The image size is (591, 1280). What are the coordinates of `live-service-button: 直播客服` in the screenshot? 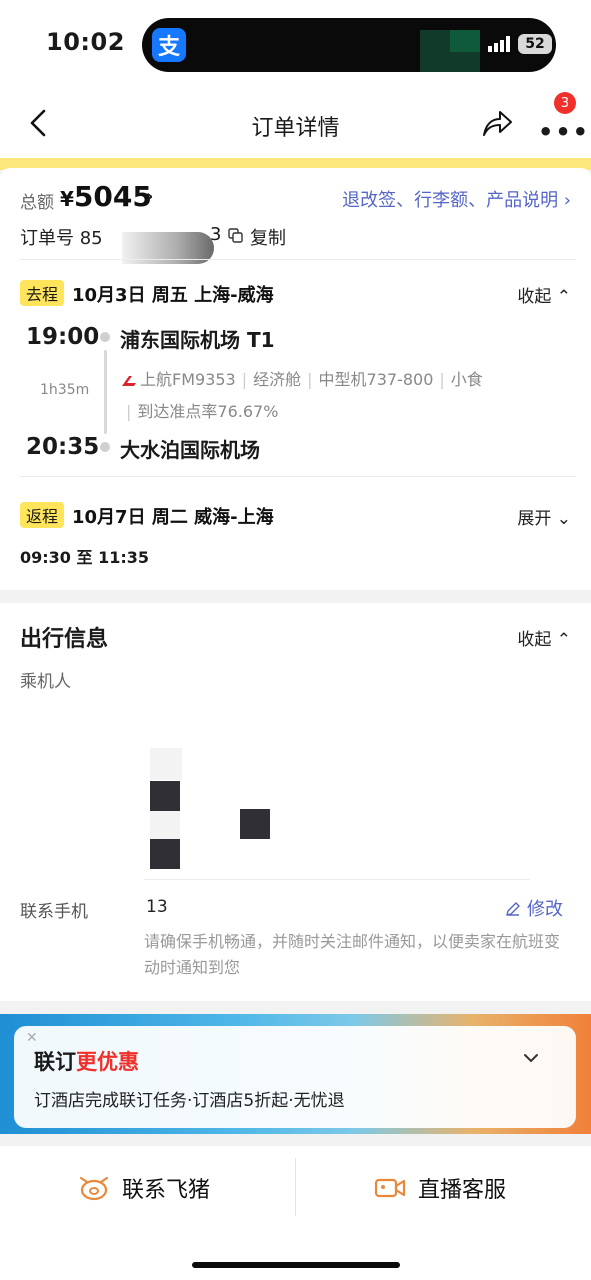 It's located at (440, 1188).